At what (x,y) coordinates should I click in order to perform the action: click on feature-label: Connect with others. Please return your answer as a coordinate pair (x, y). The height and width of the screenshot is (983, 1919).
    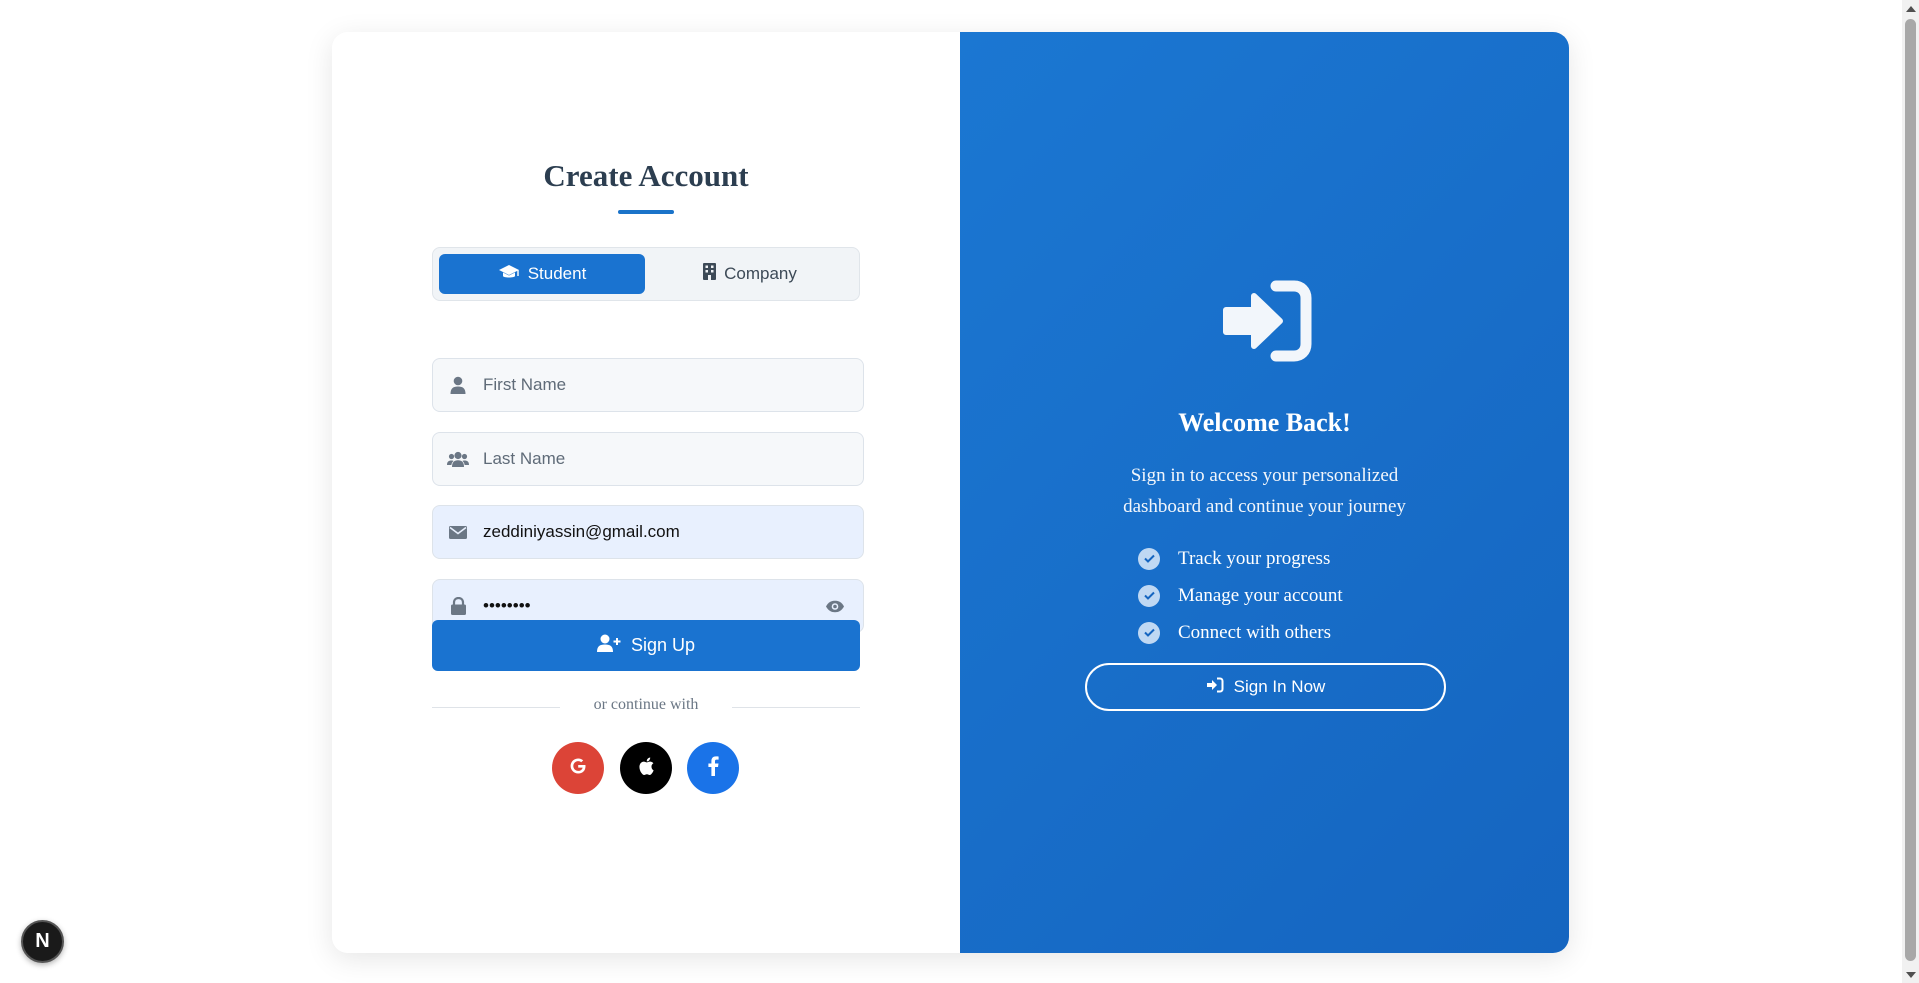
    Looking at the image, I should click on (1255, 632).